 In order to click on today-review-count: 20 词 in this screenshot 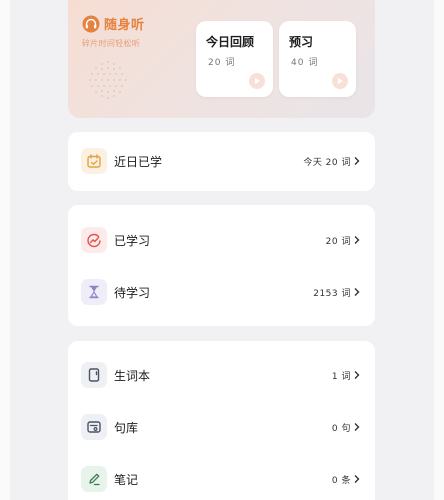, I will do `click(222, 63)`.